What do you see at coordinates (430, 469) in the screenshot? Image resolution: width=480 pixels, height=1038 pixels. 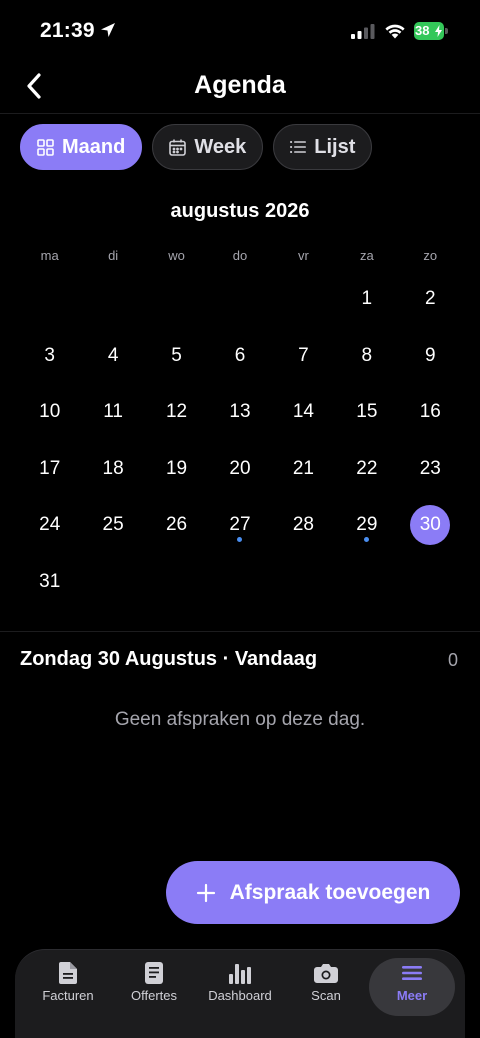 I see `calendar-day: 23` at bounding box center [430, 469].